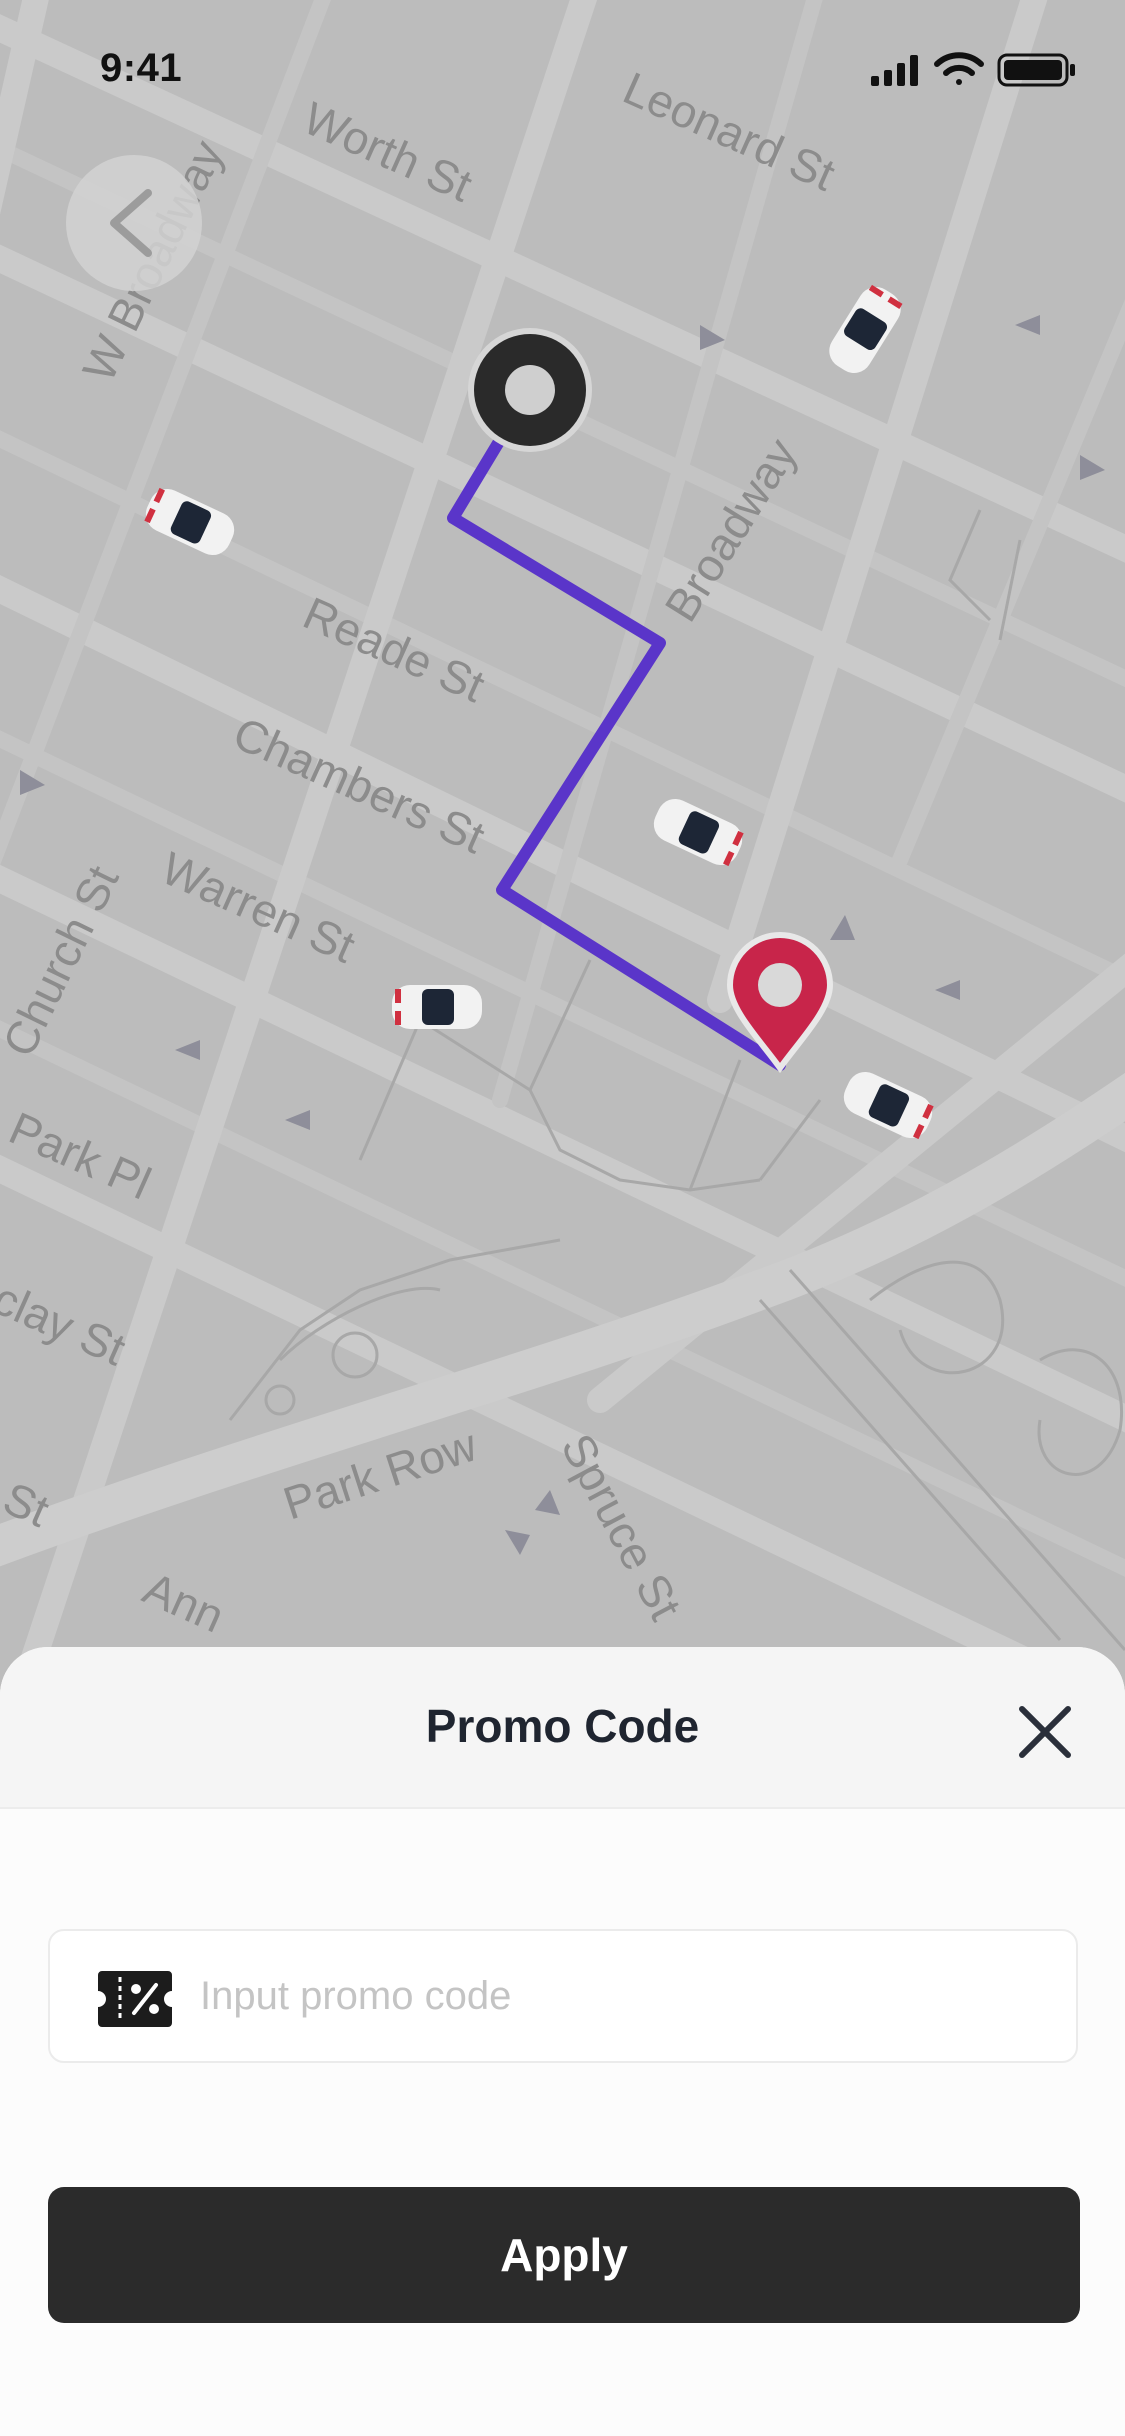  I want to click on sheet-header: Promo Code, so click(562, 1728).